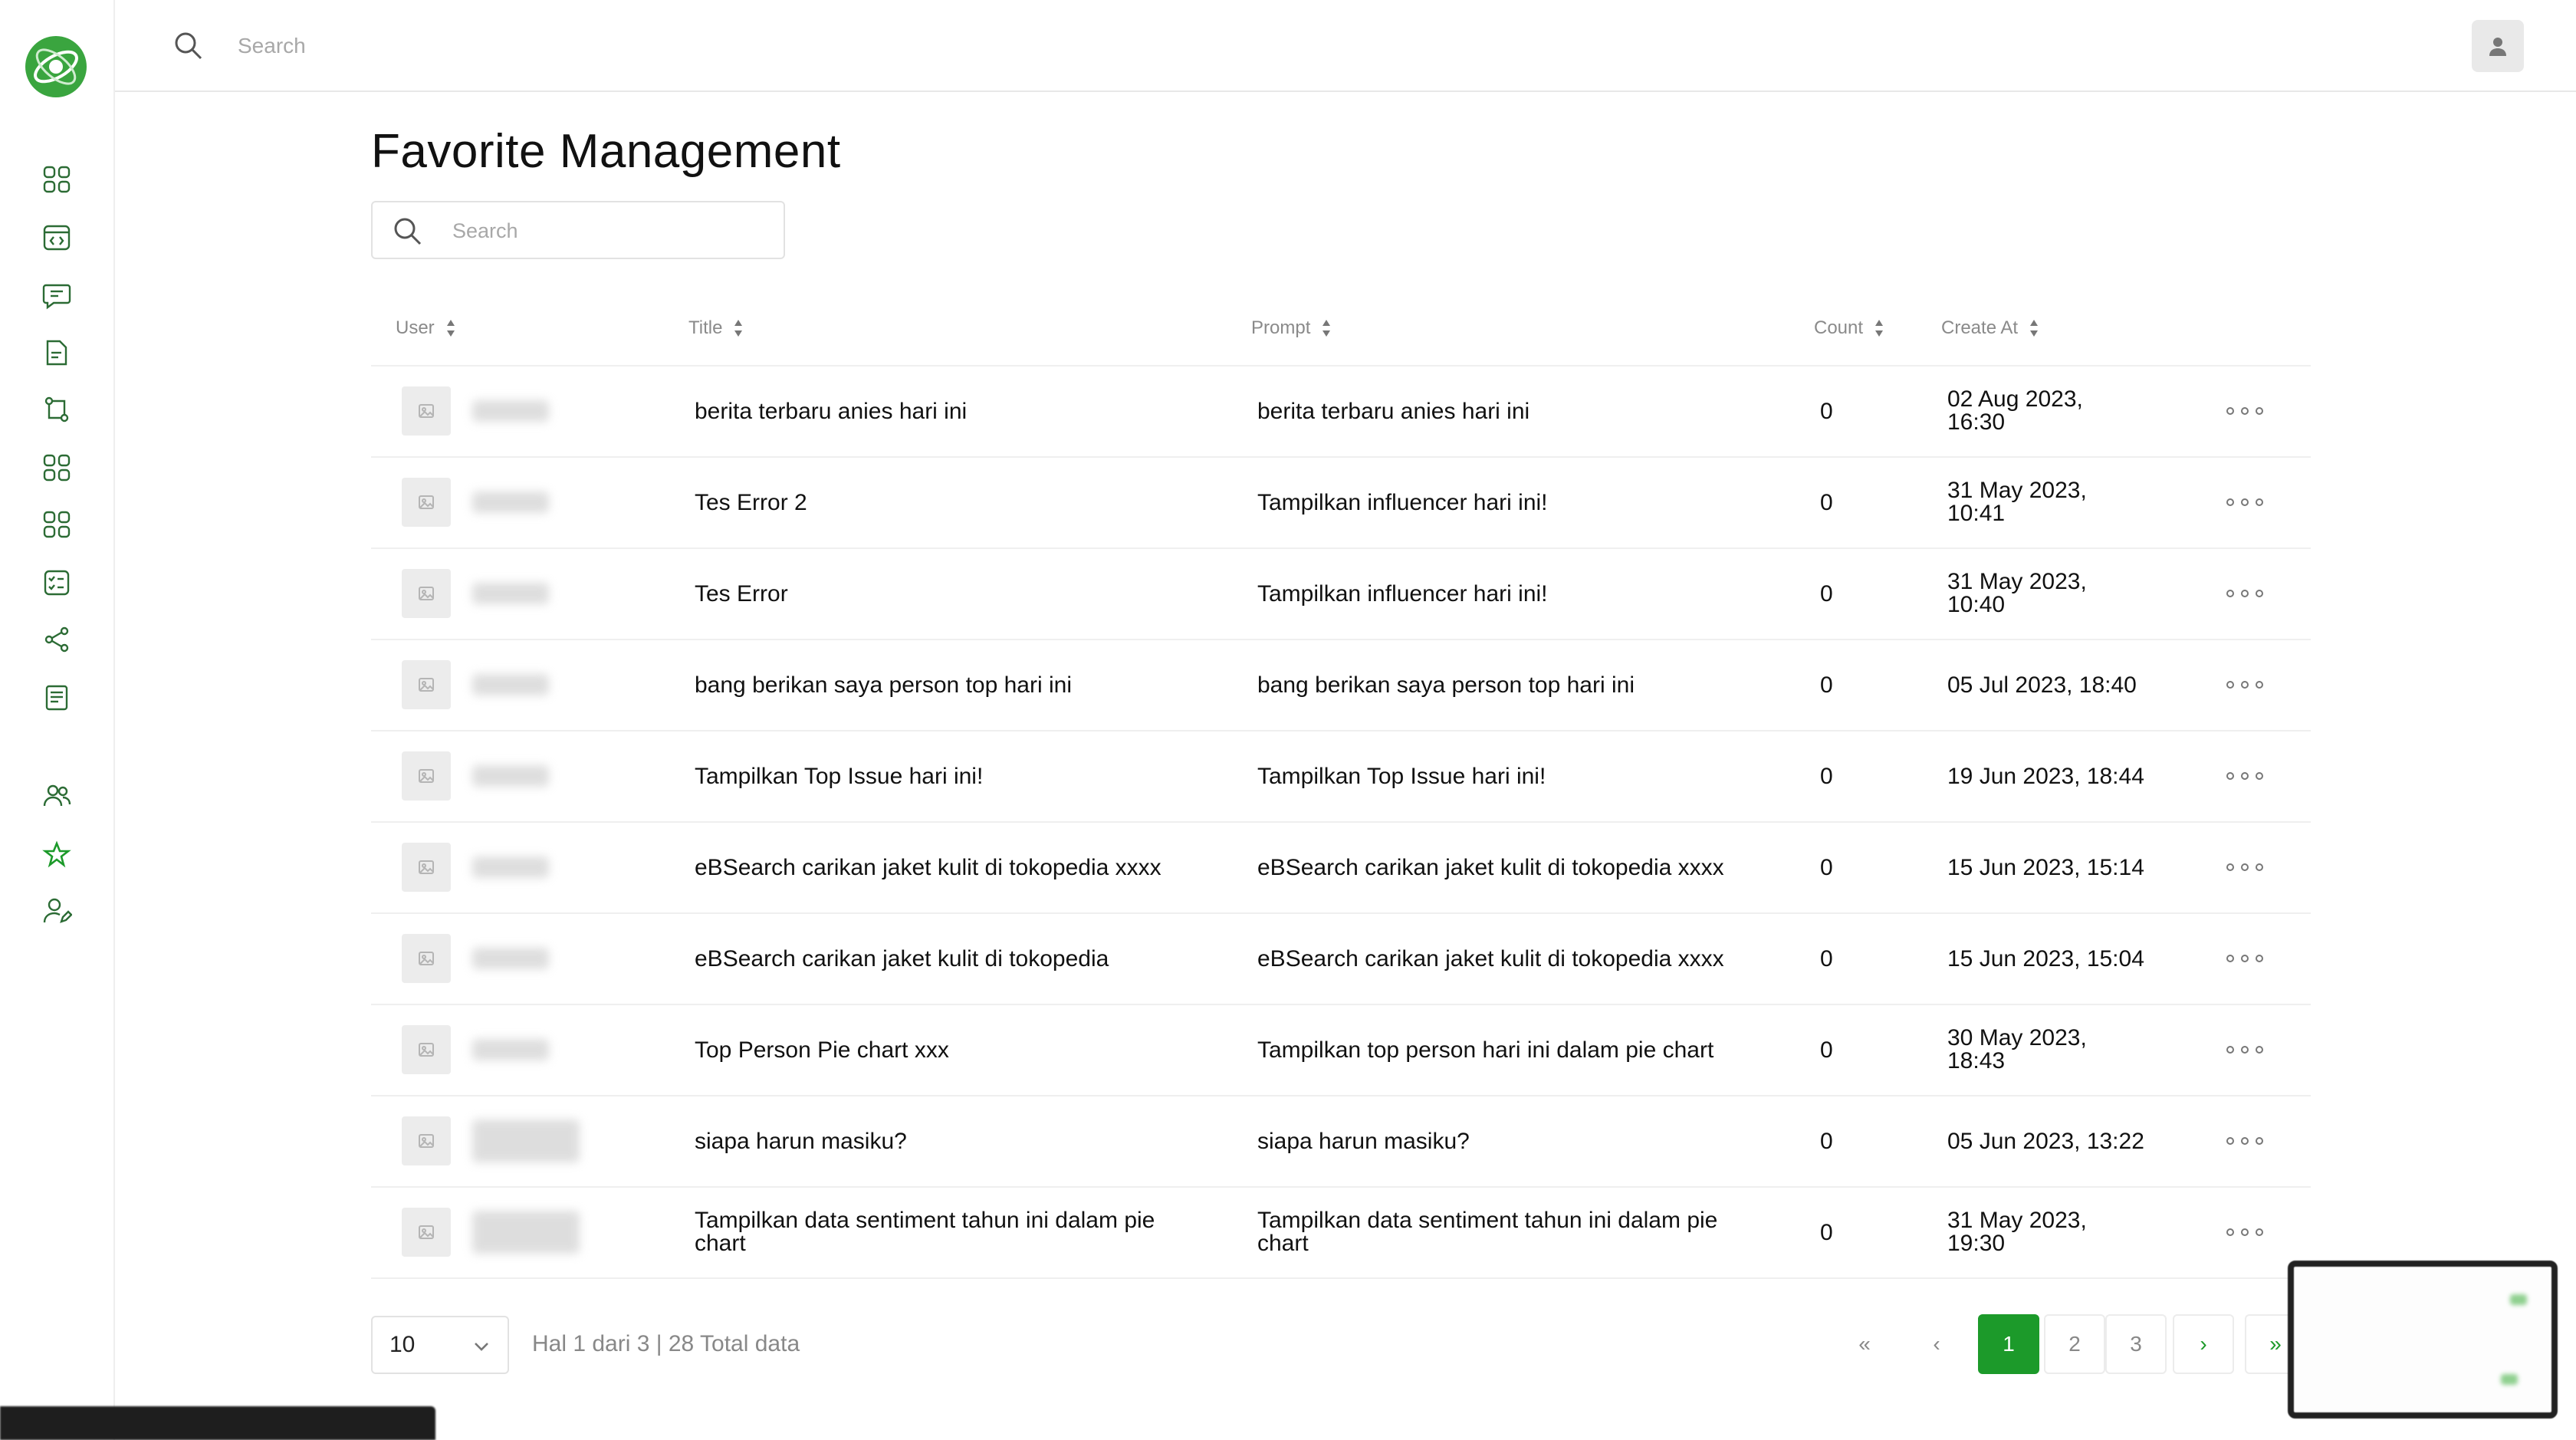 This screenshot has width=2576, height=1440. I want to click on created-at-cell: 15 Jun 2023, 15:04, so click(2045, 959).